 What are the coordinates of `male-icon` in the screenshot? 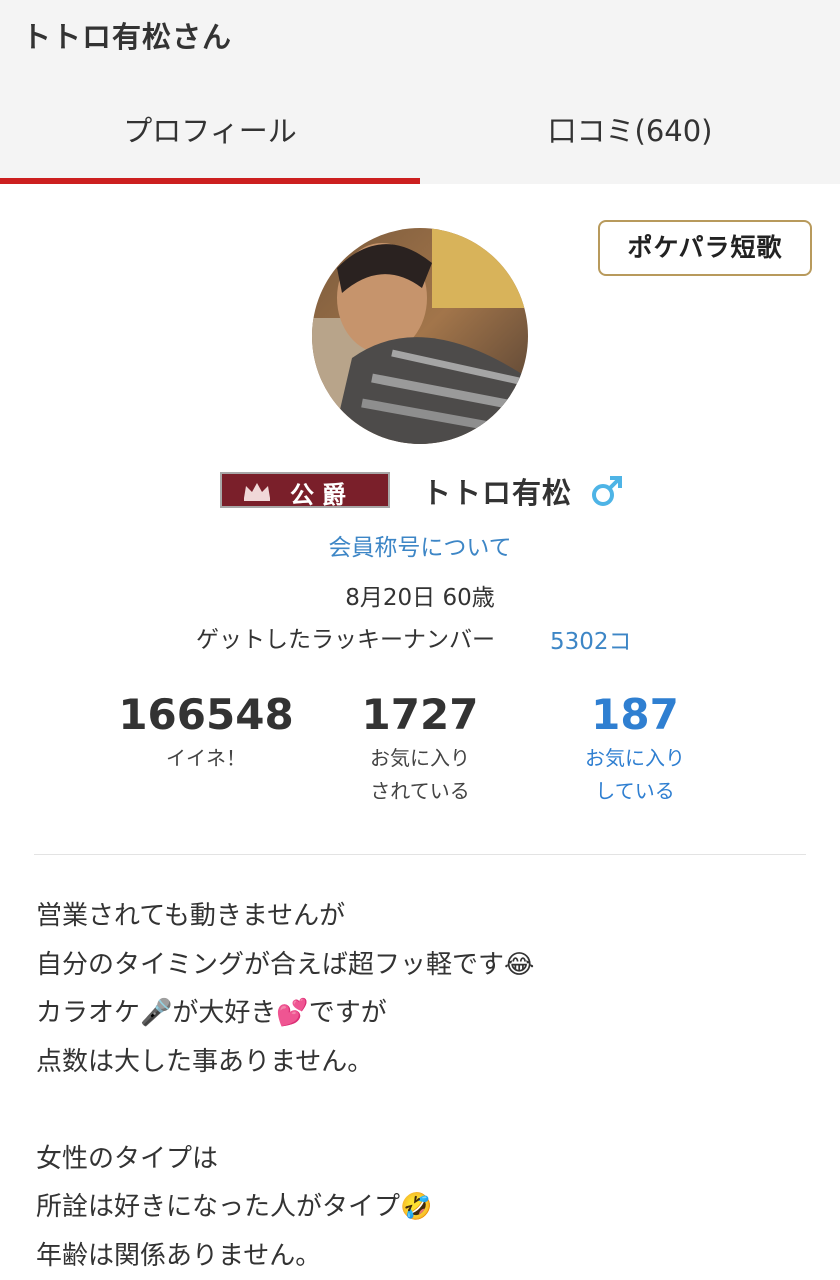 It's located at (607, 491).